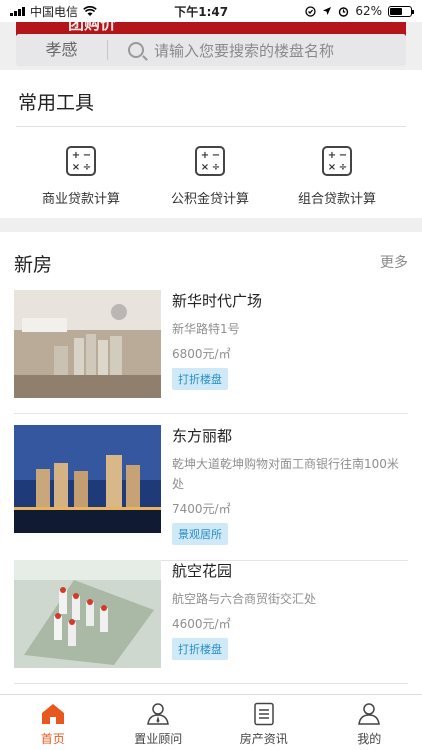 This screenshot has width=422, height=750. I want to click on carrier-name: 中国电信, so click(54, 11).